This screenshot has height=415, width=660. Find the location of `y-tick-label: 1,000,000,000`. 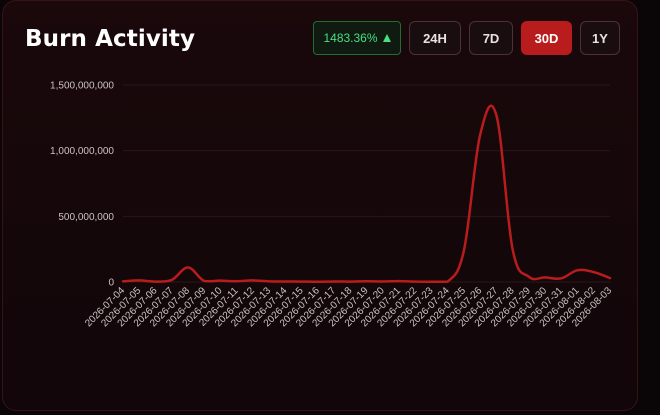

y-tick-label: 1,000,000,000 is located at coordinates (82, 151).